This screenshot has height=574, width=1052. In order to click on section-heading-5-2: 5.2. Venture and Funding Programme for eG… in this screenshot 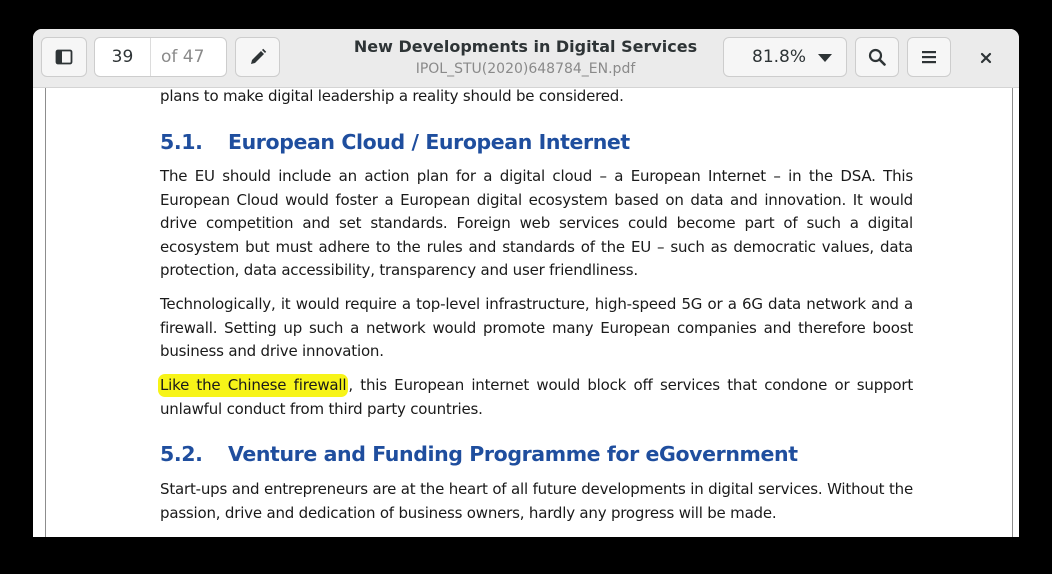, I will do `click(479, 454)`.